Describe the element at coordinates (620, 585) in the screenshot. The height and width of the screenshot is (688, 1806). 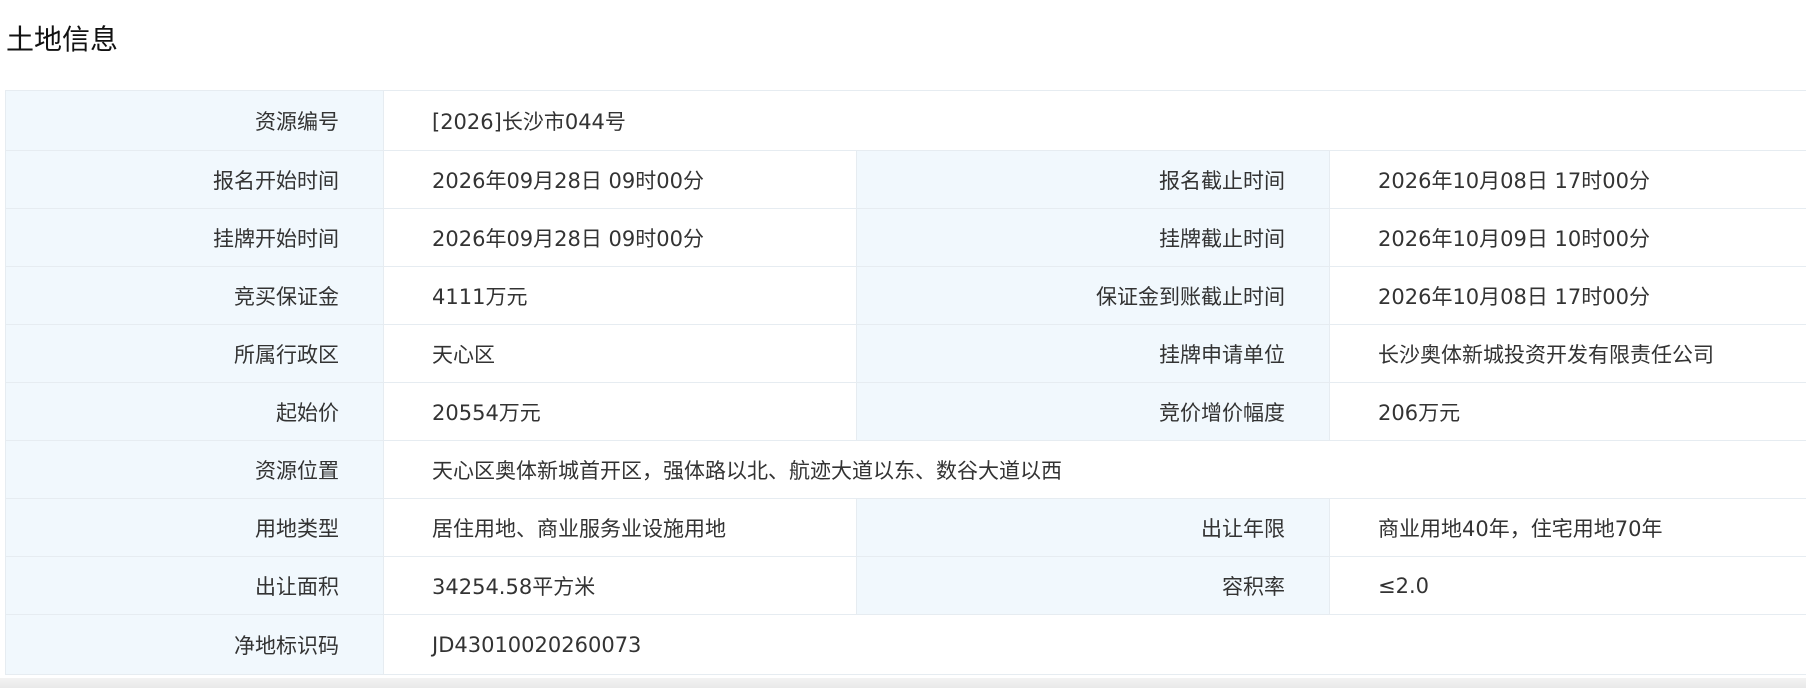
I see `value-transfer-area: 34254.58平方米` at that location.